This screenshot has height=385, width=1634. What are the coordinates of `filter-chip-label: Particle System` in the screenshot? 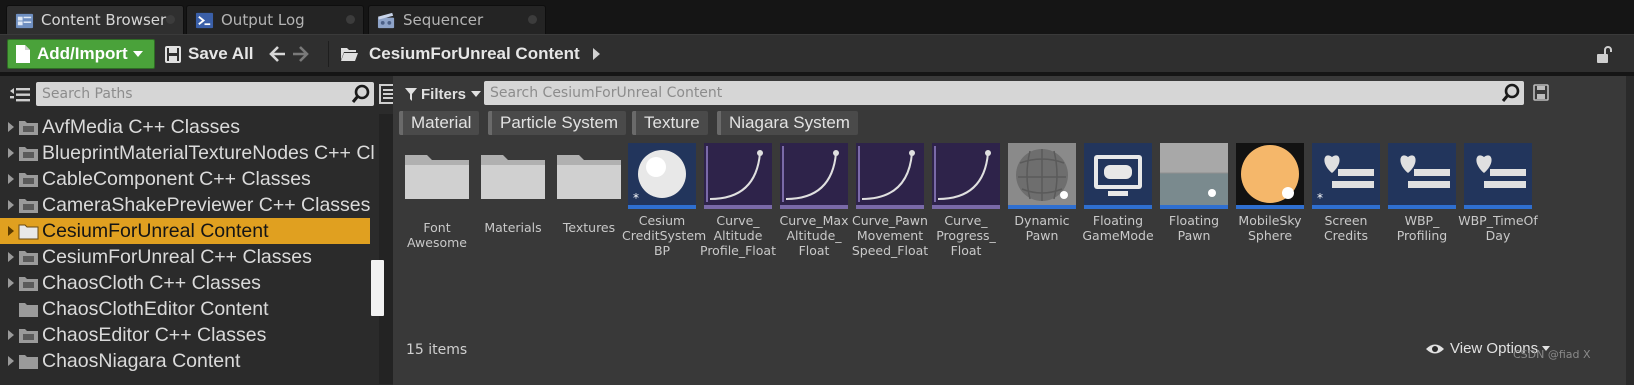 It's located at (559, 122).